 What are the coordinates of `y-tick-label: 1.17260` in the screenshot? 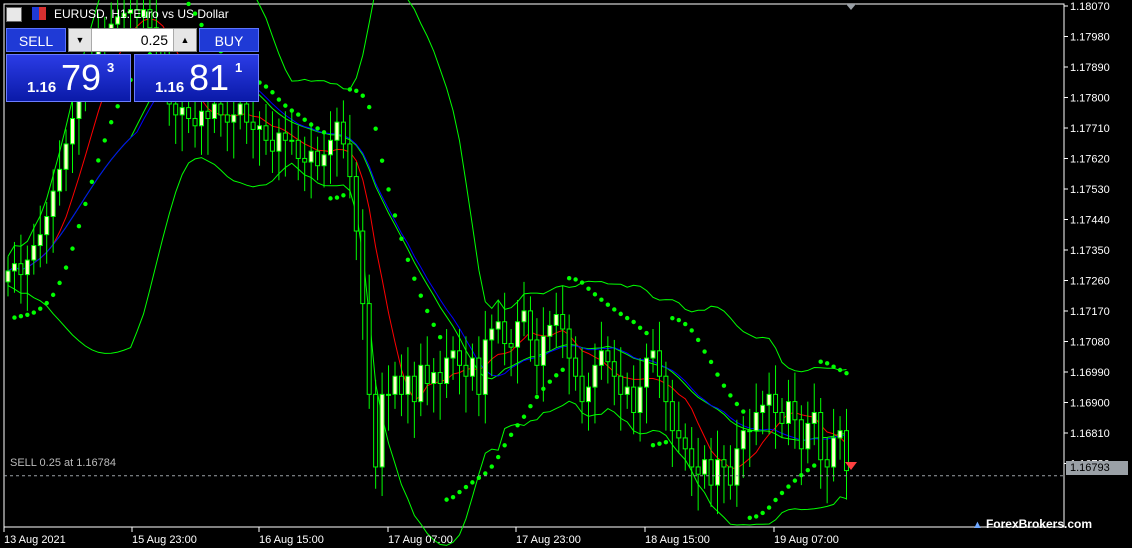 It's located at (1090, 282).